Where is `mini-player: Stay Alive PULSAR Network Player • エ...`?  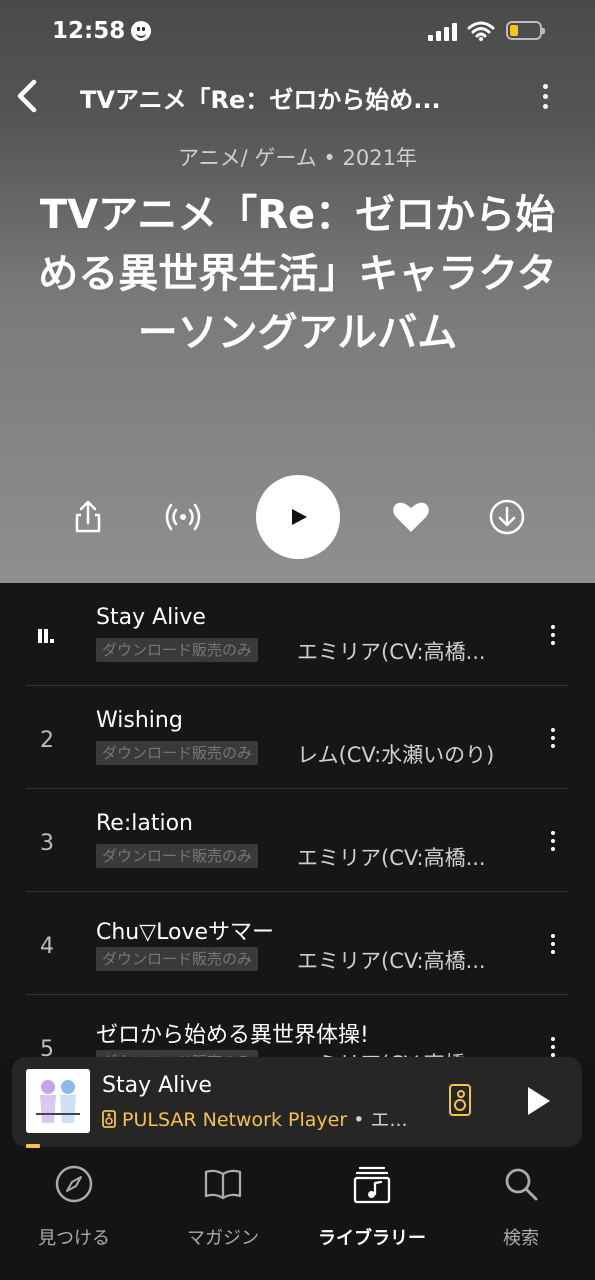 mini-player: Stay Alive PULSAR Network Player • エ... is located at coordinates (297, 1102).